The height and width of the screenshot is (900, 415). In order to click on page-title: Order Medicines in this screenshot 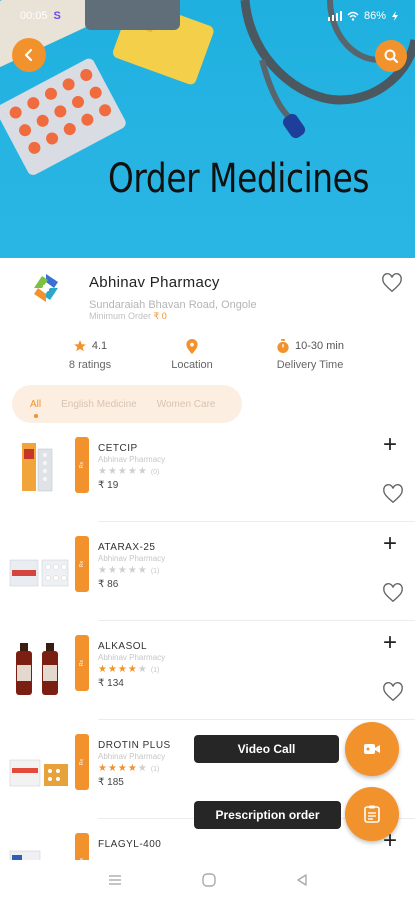, I will do `click(239, 179)`.